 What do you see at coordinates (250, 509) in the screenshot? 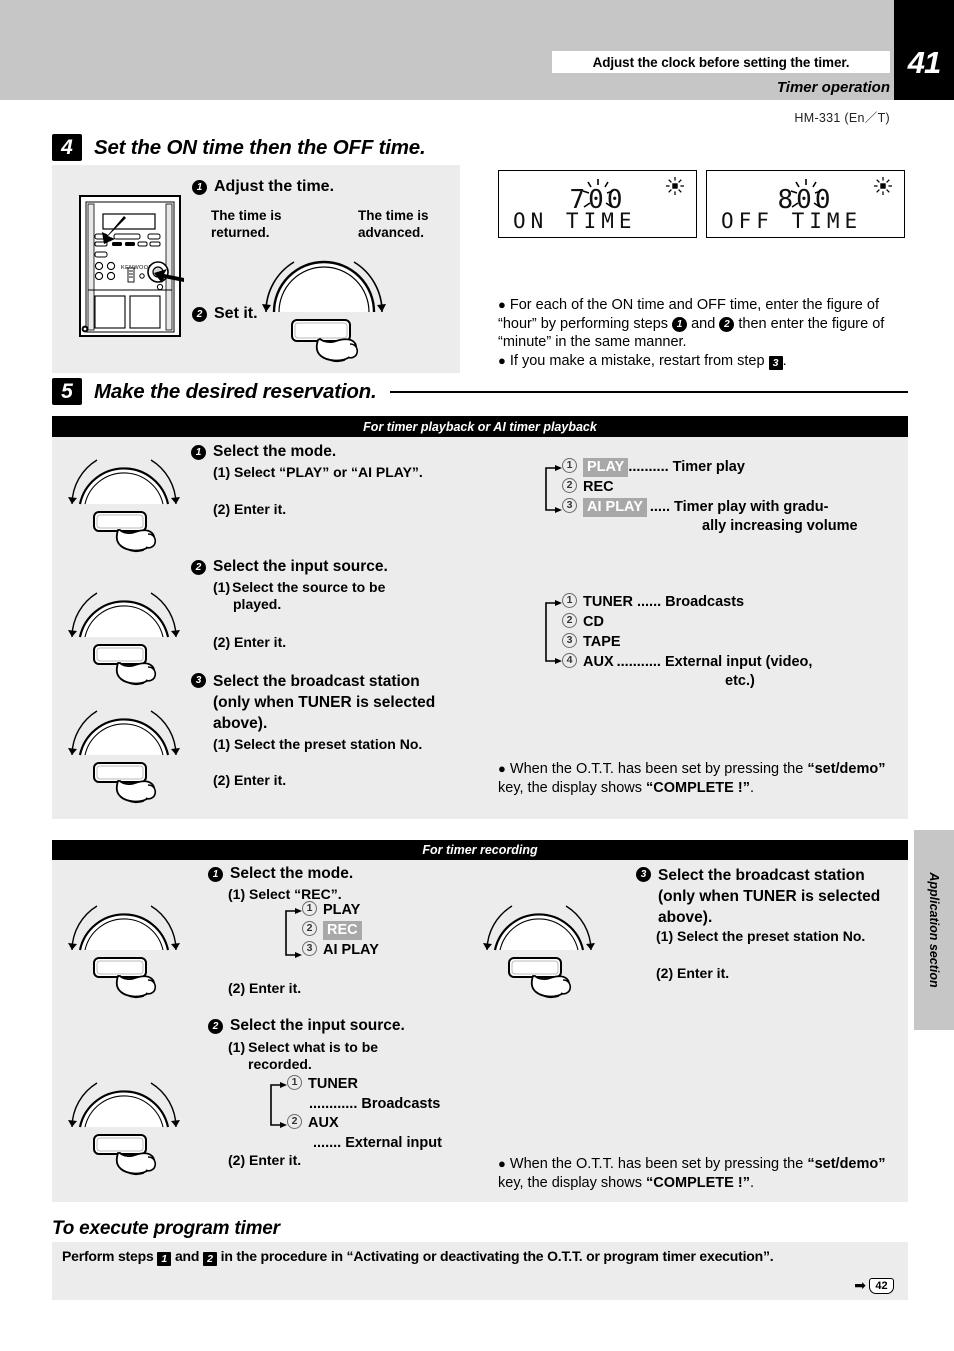
I see `playback-item1-line2: (2) Enter it.` at bounding box center [250, 509].